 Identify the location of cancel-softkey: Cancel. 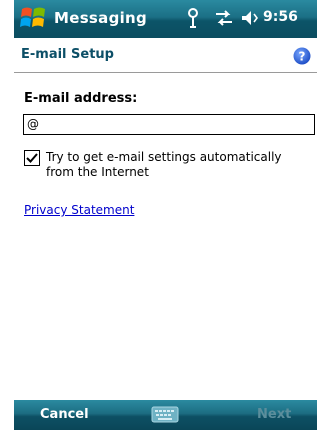
(64, 414).